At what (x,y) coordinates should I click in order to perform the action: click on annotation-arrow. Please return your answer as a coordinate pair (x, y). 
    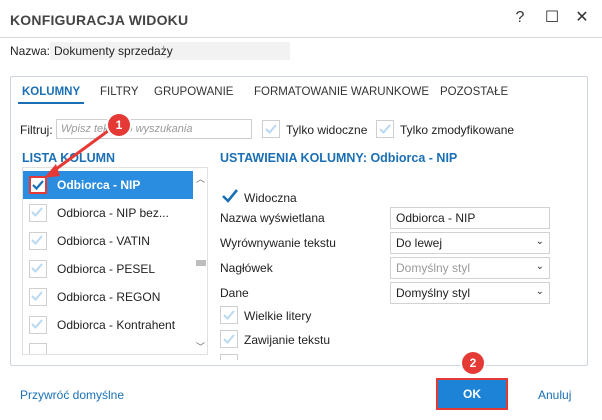
    Looking at the image, I should click on (78, 152).